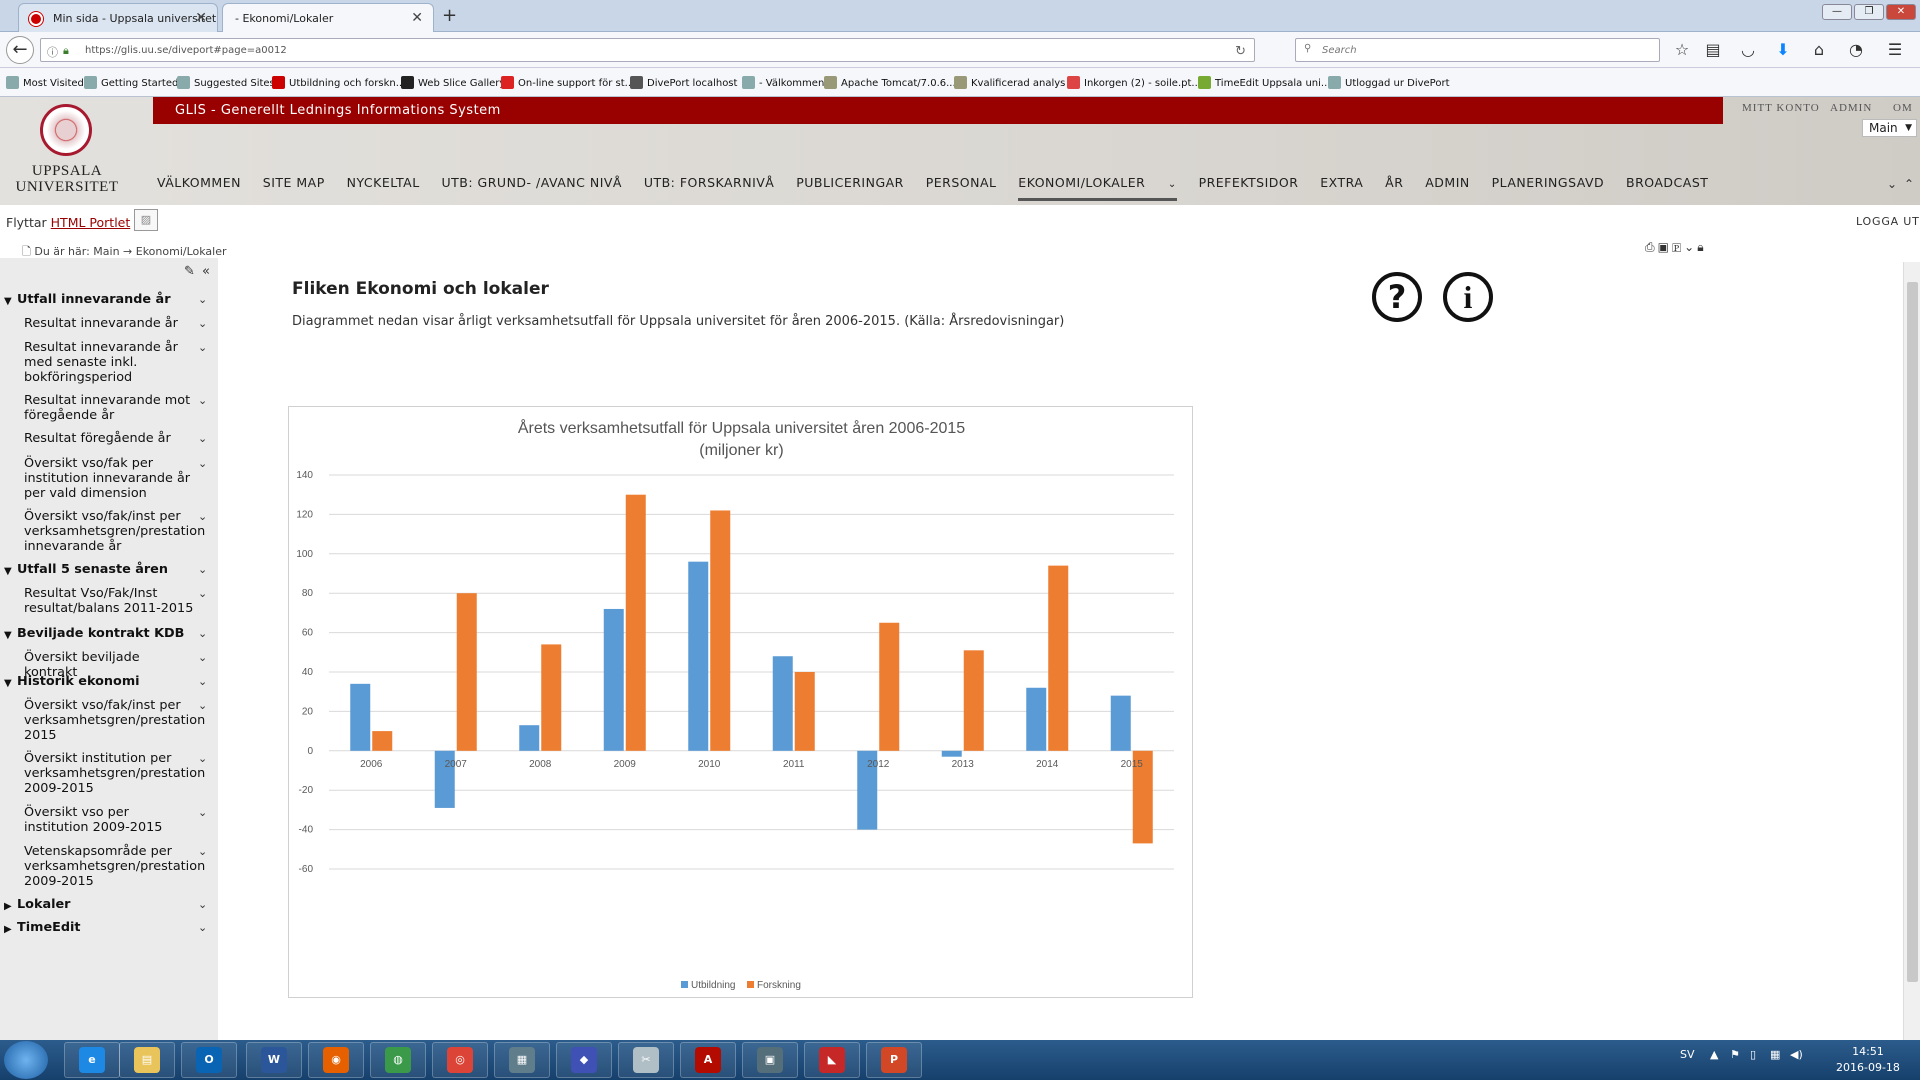 Image resolution: width=1920 pixels, height=1080 pixels. Describe the element at coordinates (1819, 49) in the screenshot. I see `home-icon: ⌂` at that location.